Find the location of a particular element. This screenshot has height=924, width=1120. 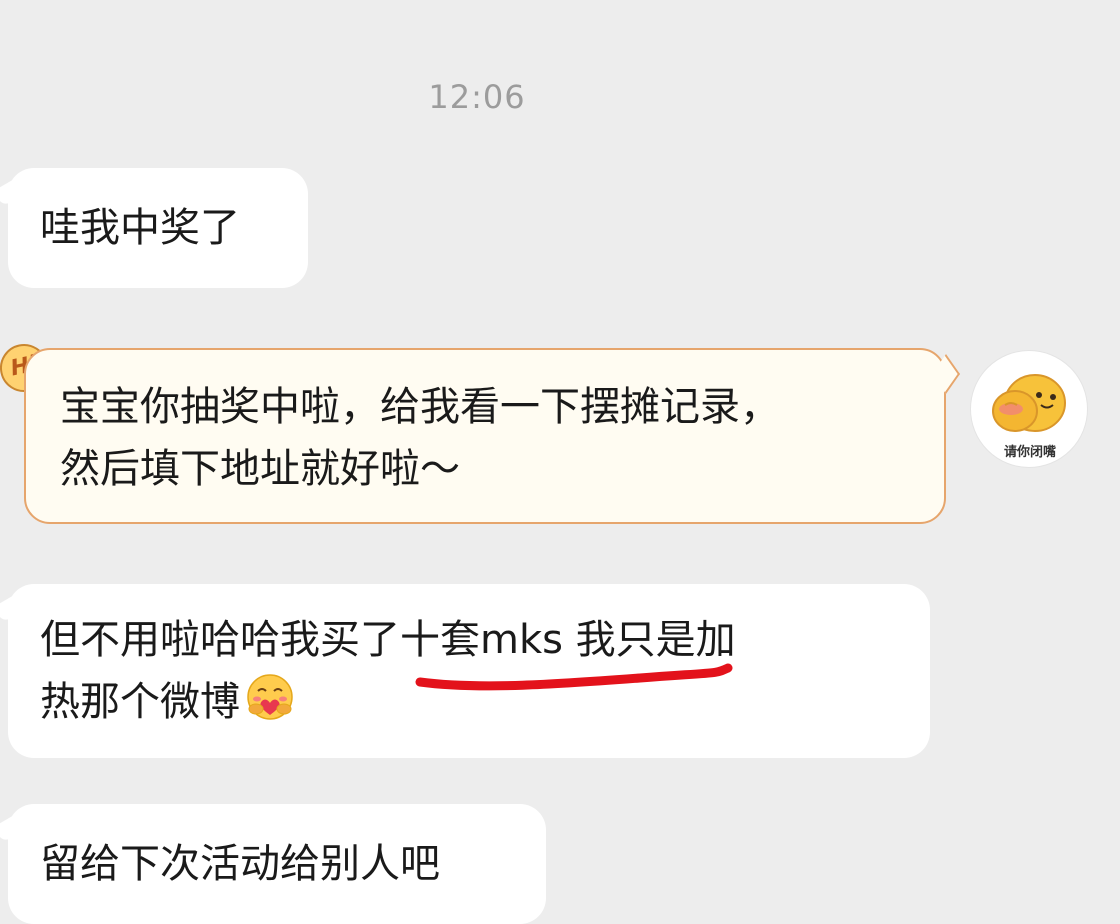

message-text-line: 但不用啦哈哈我买了十套mks 我只是加 is located at coordinates (388, 640).